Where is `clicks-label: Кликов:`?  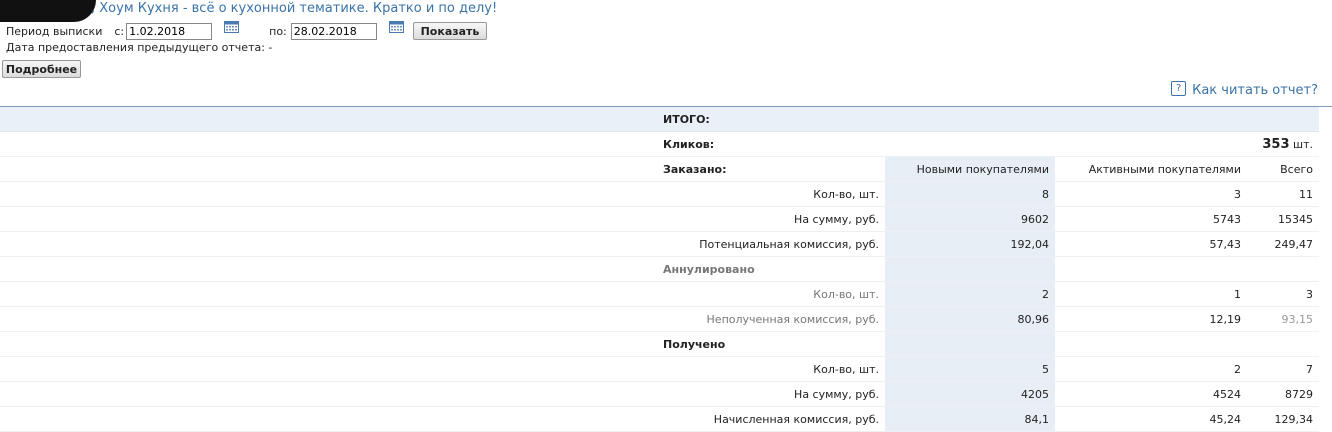 clicks-label: Кликов: is located at coordinates (623, 144).